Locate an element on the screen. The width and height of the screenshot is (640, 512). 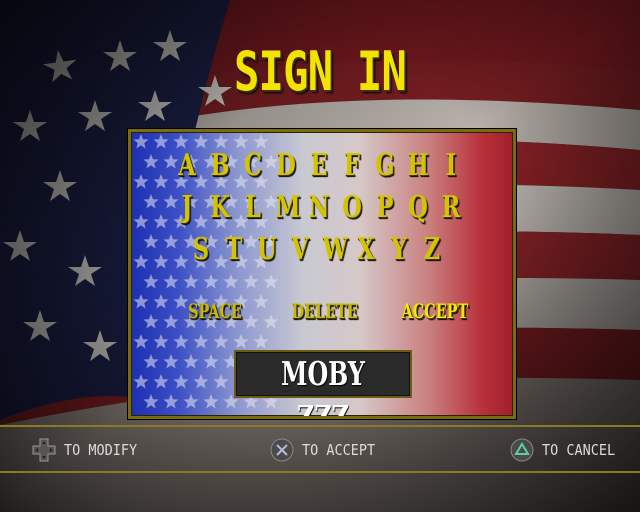
letter-key-h: H is located at coordinates (418, 166).